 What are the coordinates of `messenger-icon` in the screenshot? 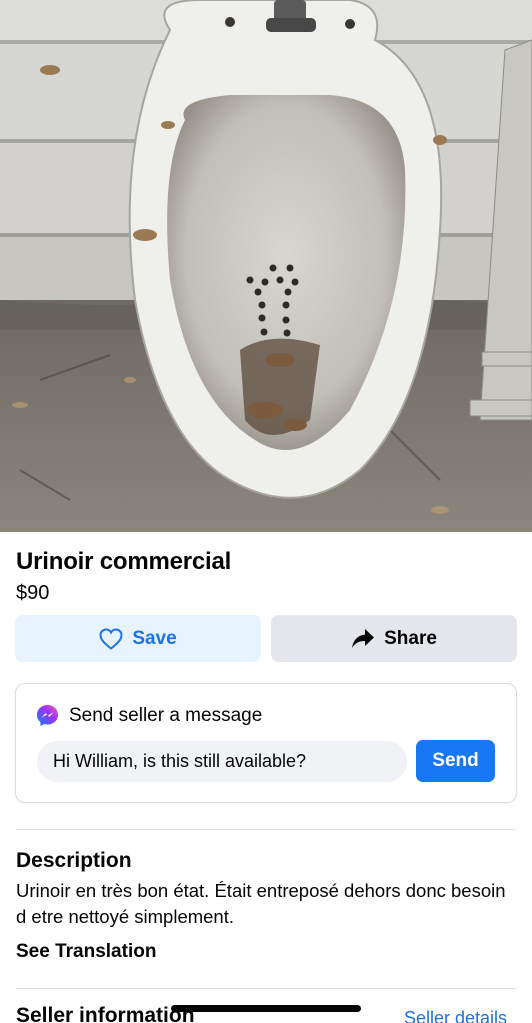 It's located at (47, 715).